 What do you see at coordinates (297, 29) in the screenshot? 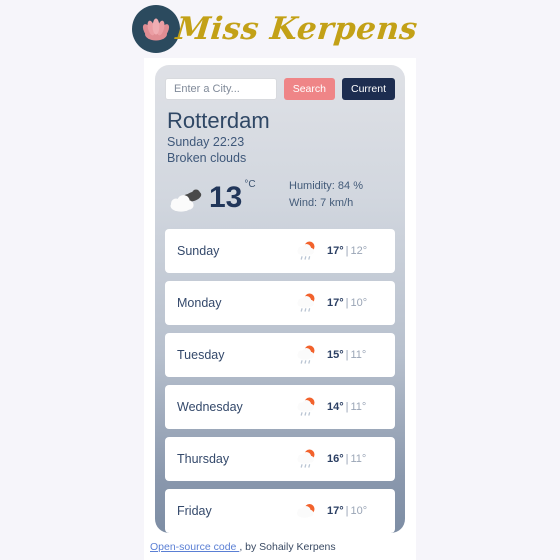
I see `brand-wordmark: Miss Kerpens` at bounding box center [297, 29].